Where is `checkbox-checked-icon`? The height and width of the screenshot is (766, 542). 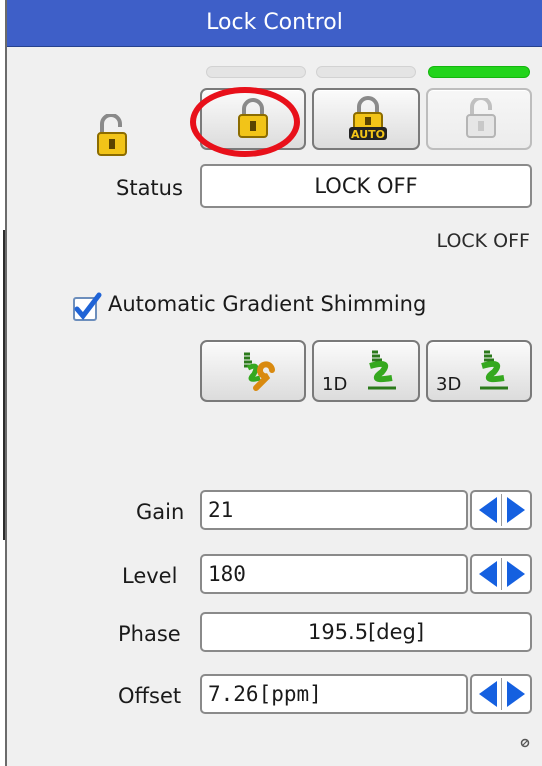
checkbox-checked-icon is located at coordinates (87, 306).